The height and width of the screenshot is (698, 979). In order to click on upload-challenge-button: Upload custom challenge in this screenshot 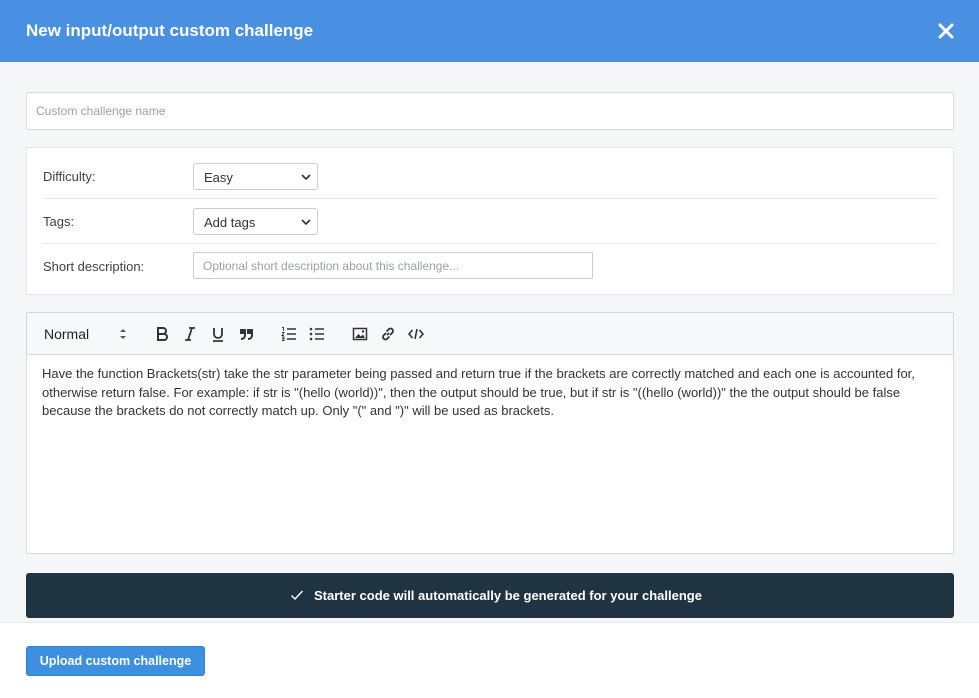, I will do `click(115, 661)`.